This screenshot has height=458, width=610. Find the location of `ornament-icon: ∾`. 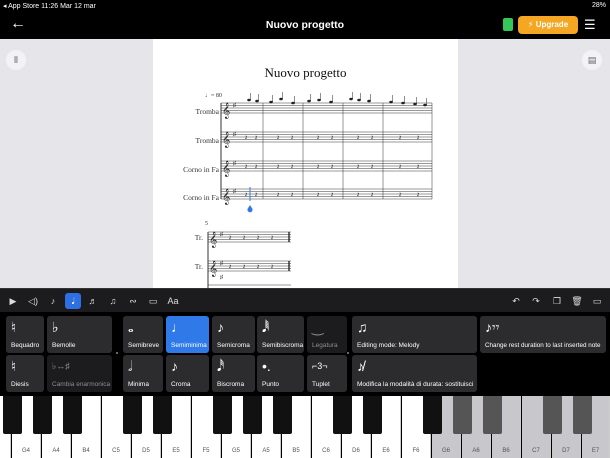

ornament-icon: ∾ is located at coordinates (133, 301).